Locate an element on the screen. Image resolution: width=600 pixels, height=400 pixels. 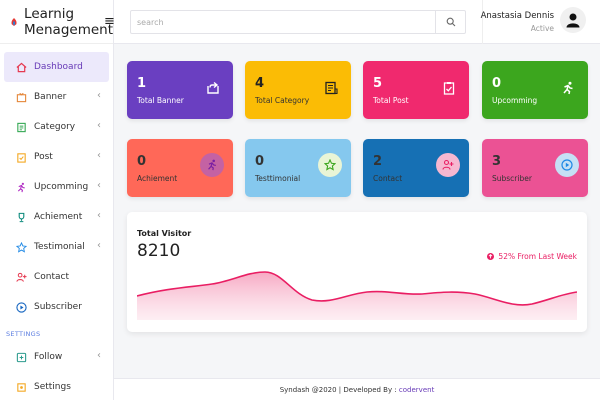
banner-icon is located at coordinates (21, 97).